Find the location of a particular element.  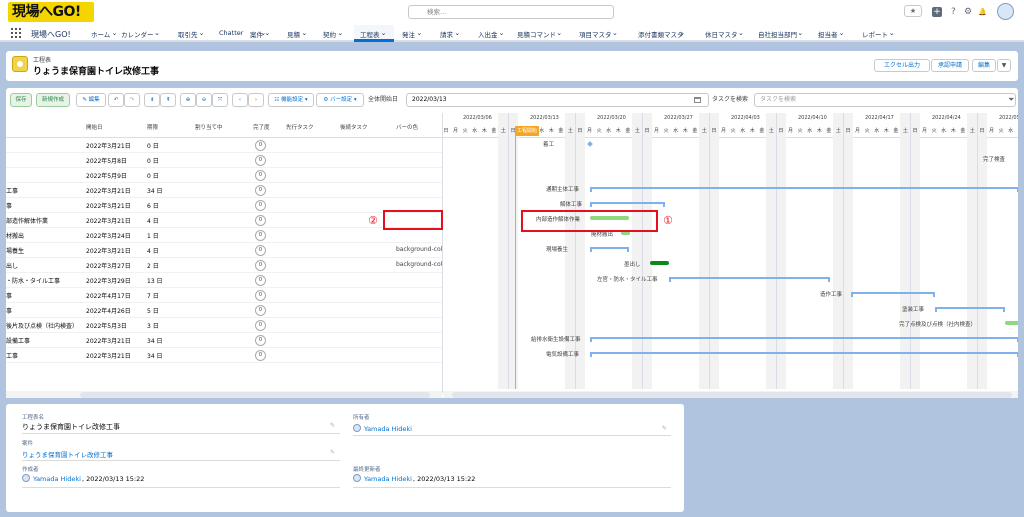

notification-bell-icon: 🔔 is located at coordinates (982, 12).